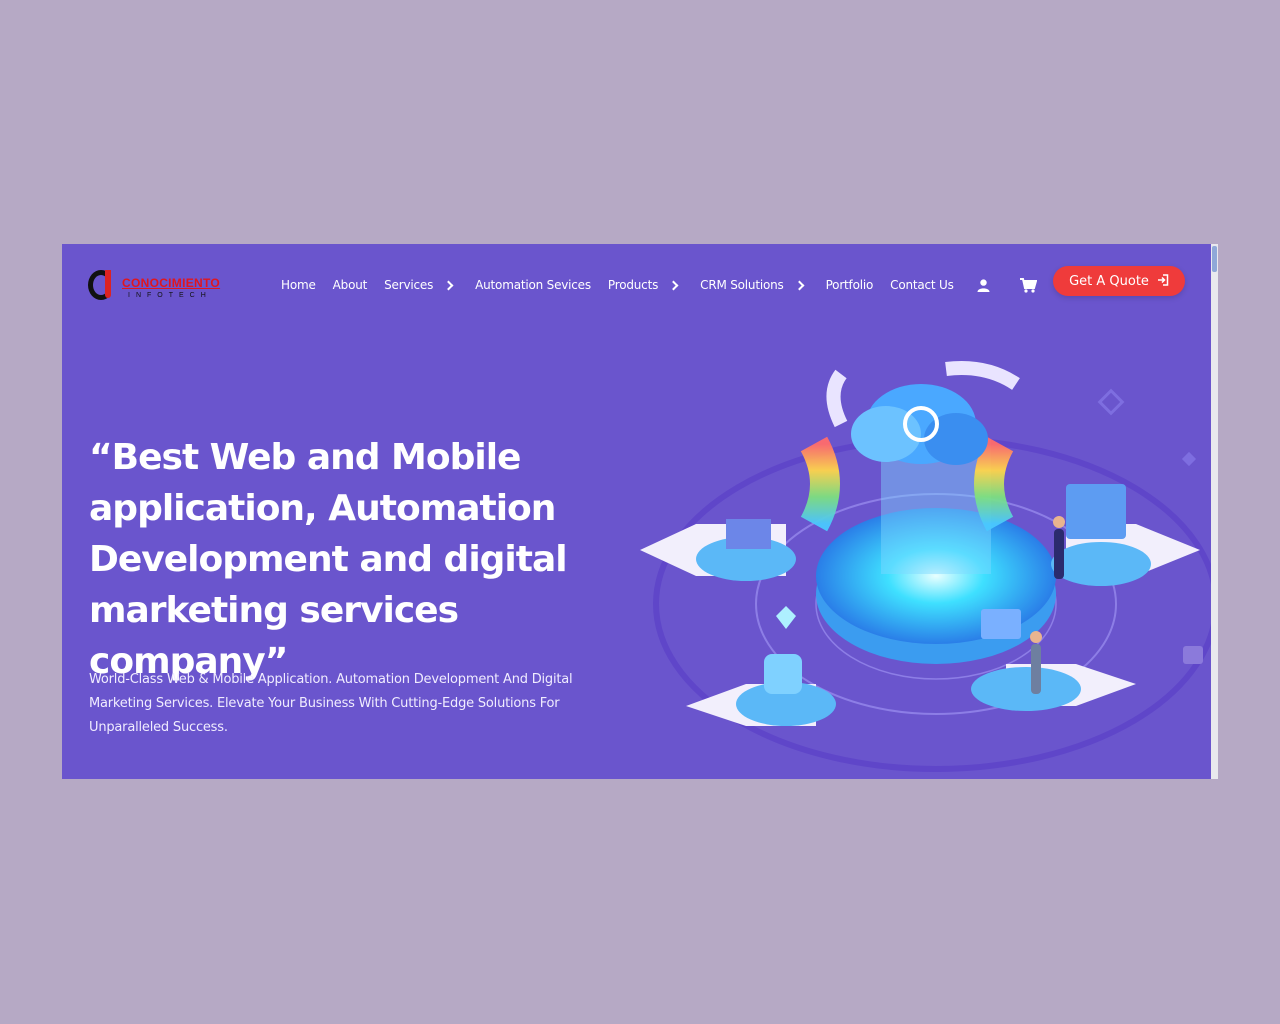 This screenshot has height=1024, width=1280. I want to click on logo-name: CONOCIMIENTO, so click(171, 283).